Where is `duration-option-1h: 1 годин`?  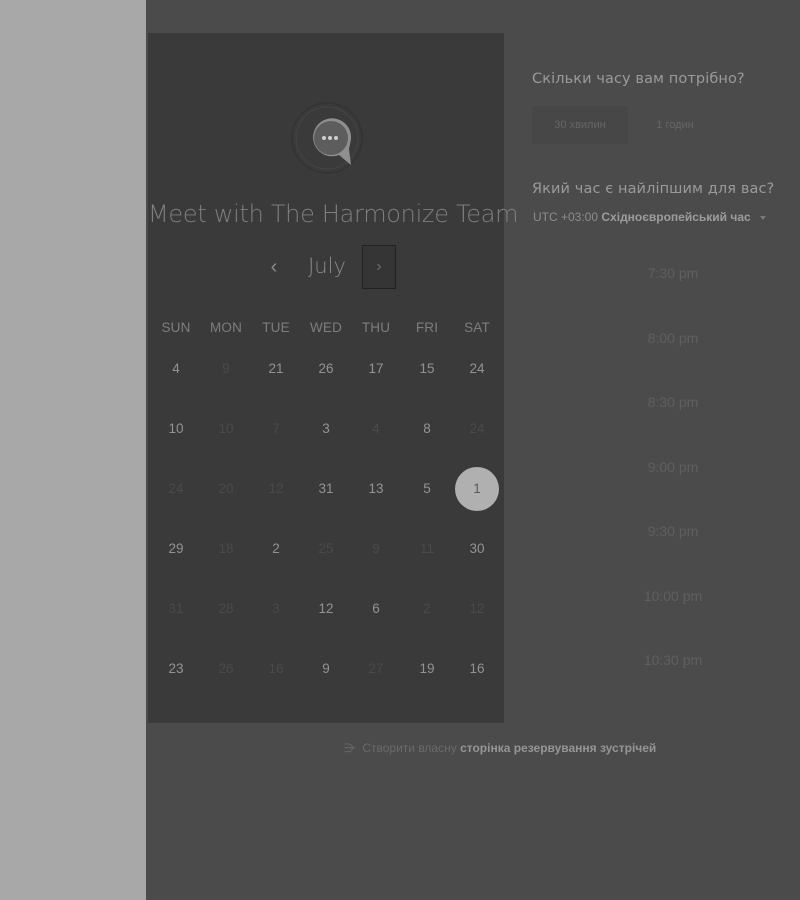
duration-option-1h: 1 годин is located at coordinates (675, 125).